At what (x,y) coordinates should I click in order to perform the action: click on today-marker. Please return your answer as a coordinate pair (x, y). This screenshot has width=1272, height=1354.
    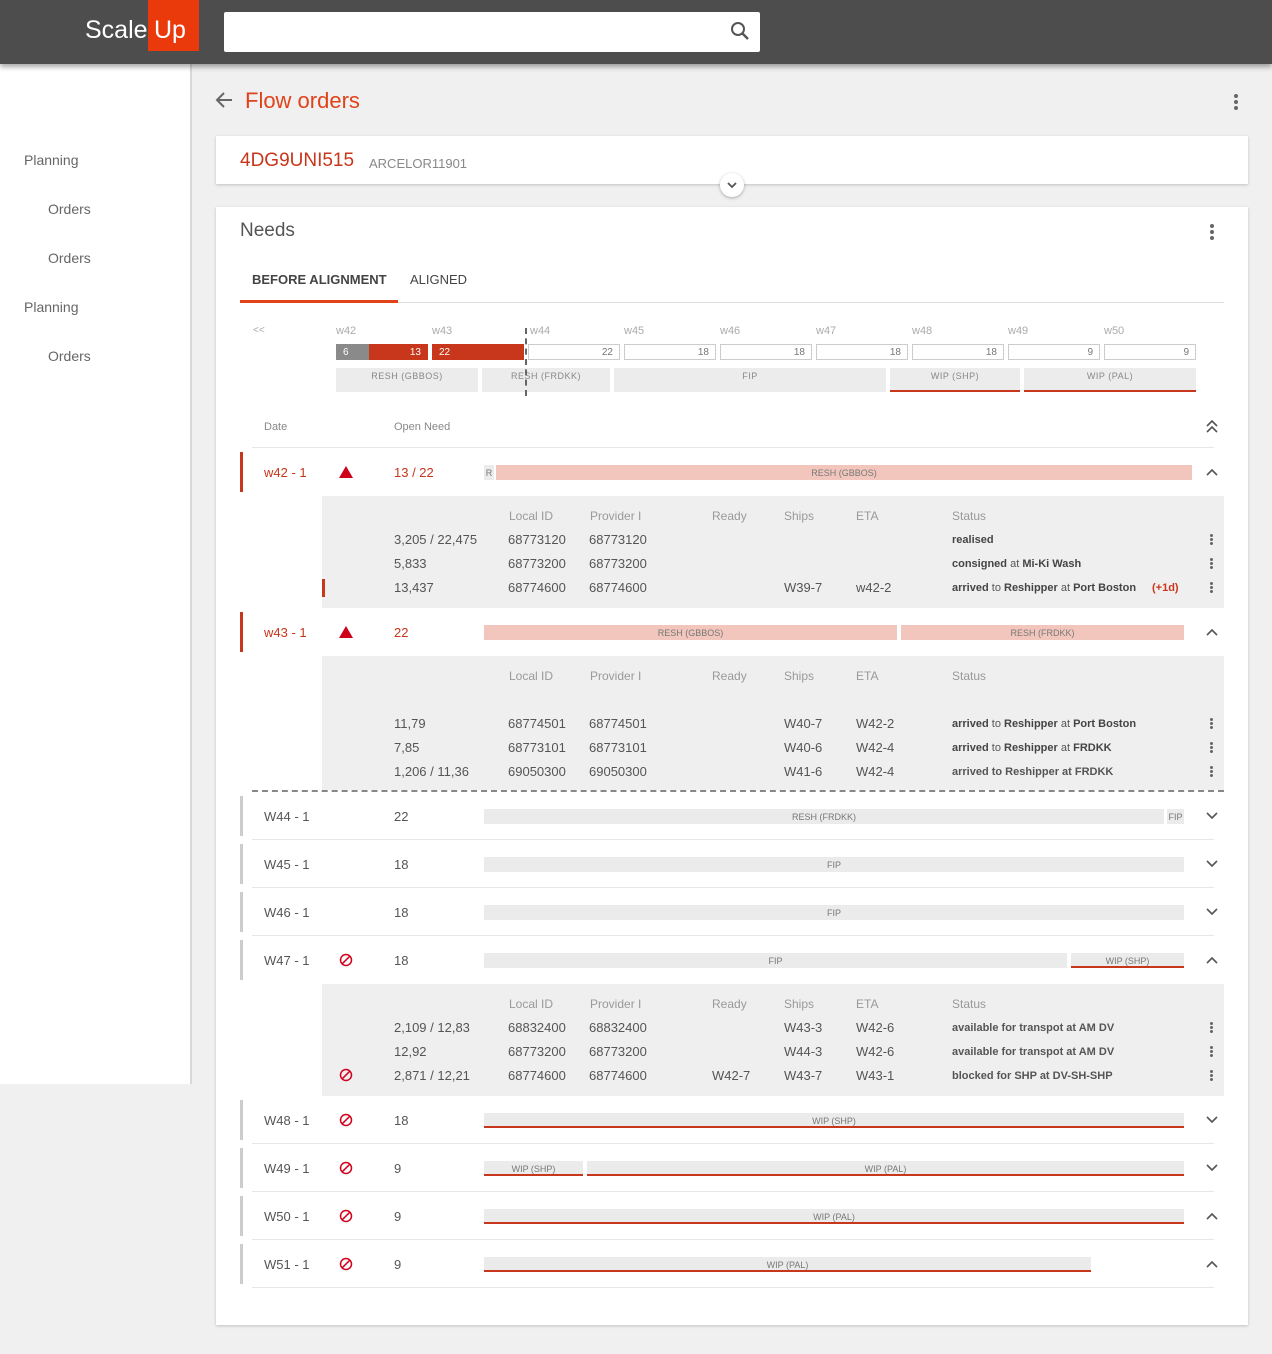
    Looking at the image, I should click on (526, 362).